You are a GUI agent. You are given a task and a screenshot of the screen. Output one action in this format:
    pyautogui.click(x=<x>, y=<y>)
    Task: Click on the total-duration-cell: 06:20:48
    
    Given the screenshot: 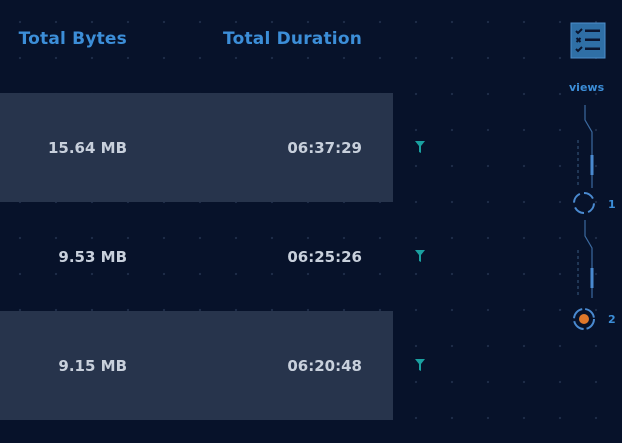 What is the action you would take?
    pyautogui.click(x=324, y=366)
    